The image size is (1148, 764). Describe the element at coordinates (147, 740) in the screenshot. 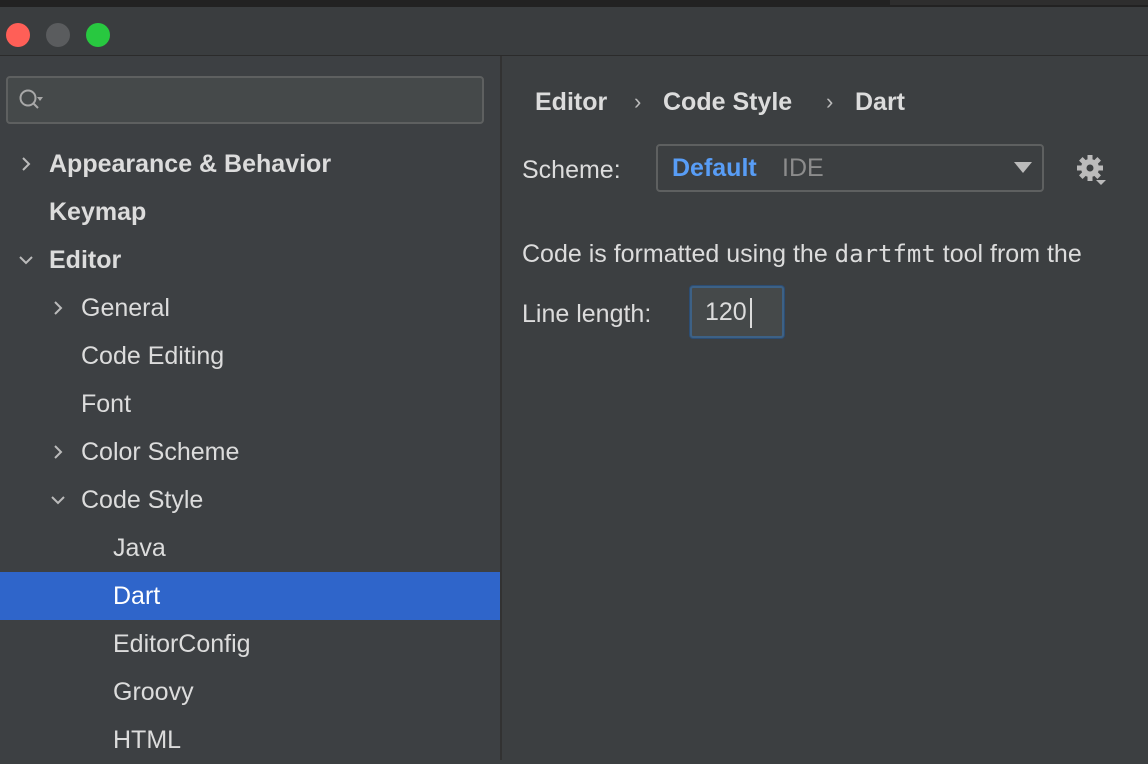

I see `tree-item-label: HTML` at that location.